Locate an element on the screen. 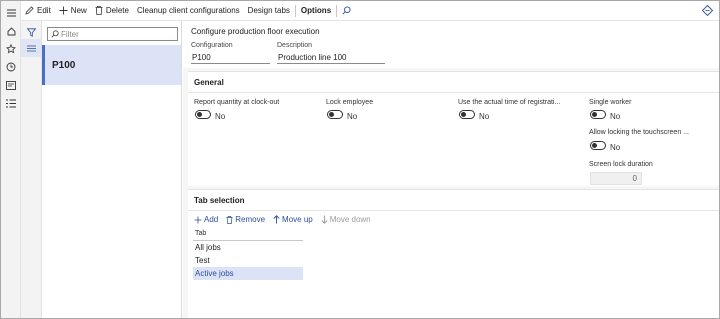 The height and width of the screenshot is (319, 720). list-item-label: P100 is located at coordinates (64, 65).